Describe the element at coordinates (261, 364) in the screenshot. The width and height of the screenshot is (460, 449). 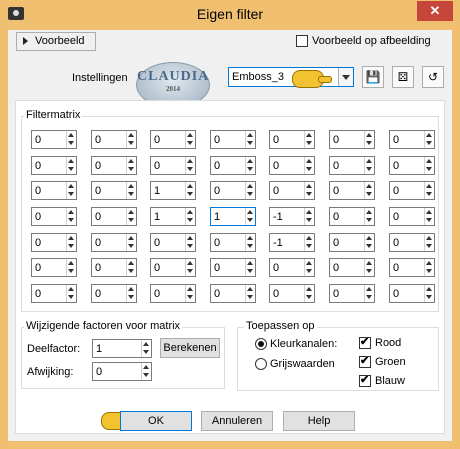
I see `grayscale-radio` at that location.